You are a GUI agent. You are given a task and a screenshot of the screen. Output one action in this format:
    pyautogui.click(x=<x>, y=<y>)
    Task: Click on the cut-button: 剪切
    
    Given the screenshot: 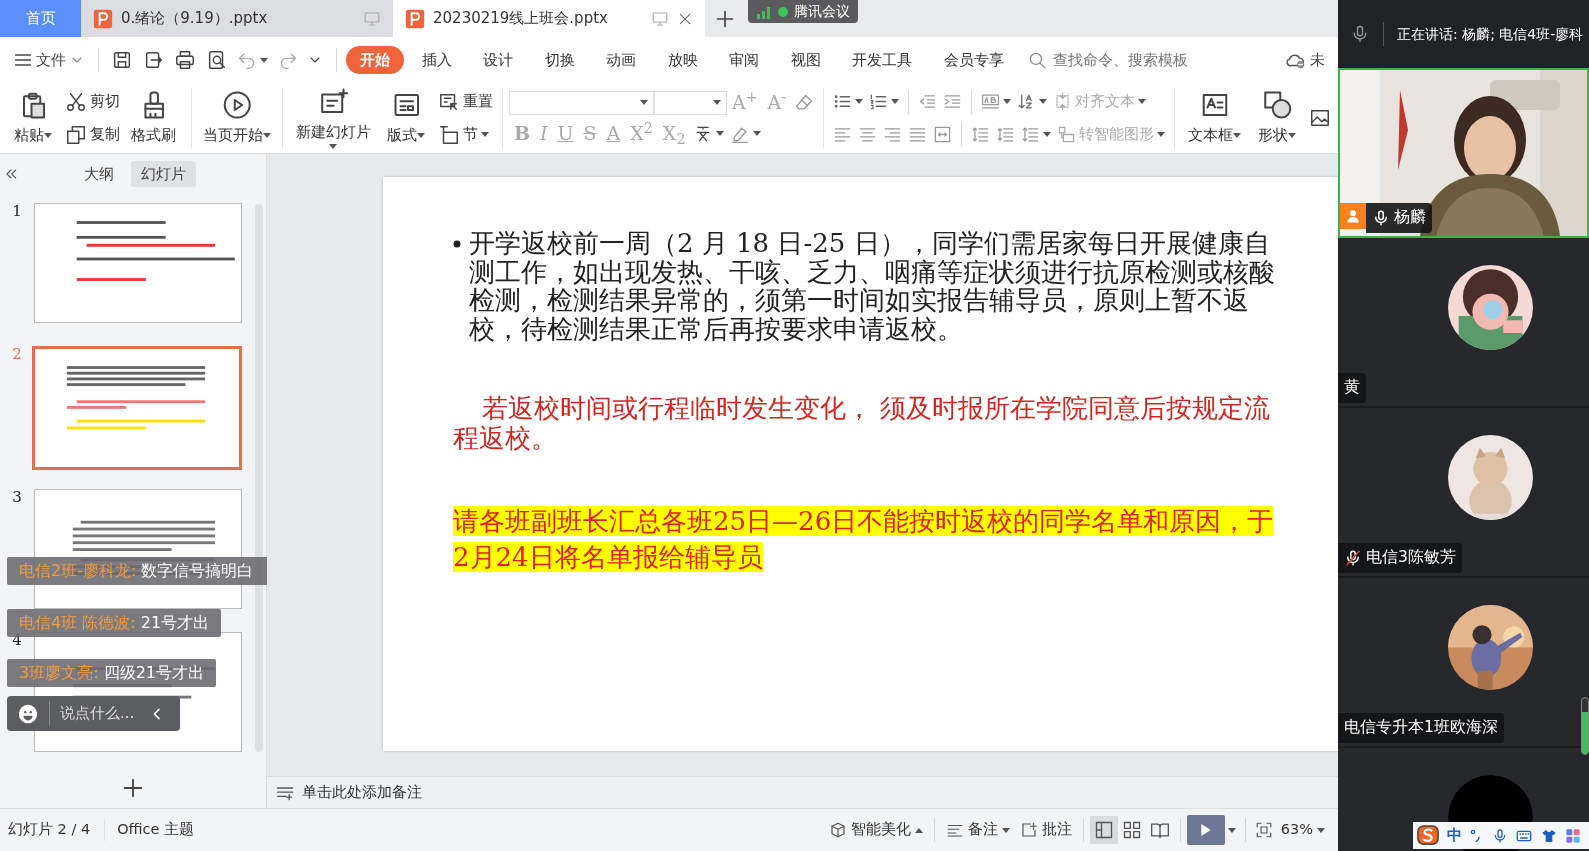 What is the action you would take?
    pyautogui.click(x=92, y=101)
    